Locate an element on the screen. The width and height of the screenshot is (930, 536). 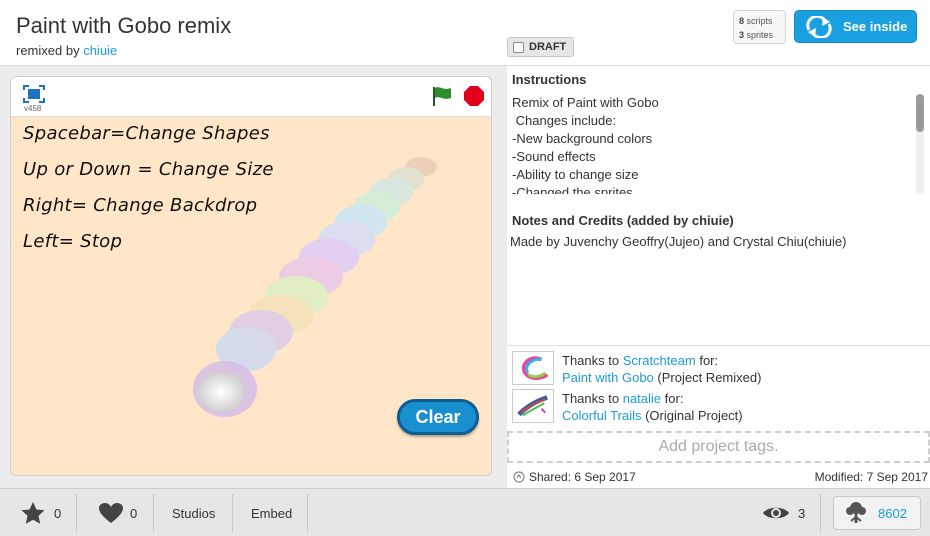
instructions-line: Remix of Paint with Gobo is located at coordinates (585, 102).